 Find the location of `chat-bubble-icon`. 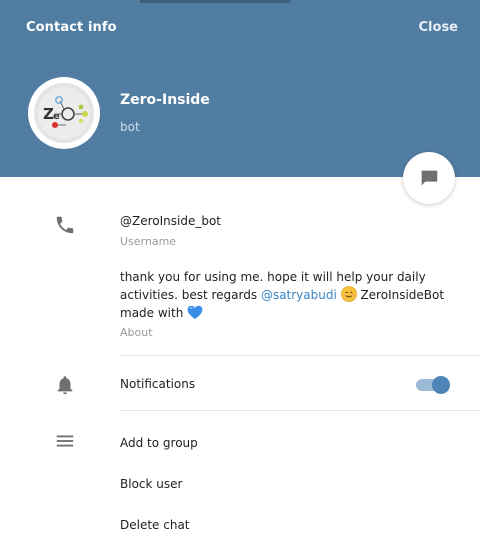

chat-bubble-icon is located at coordinates (429, 178).